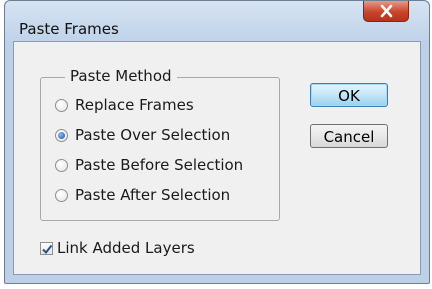 The image size is (432, 289). Describe the element at coordinates (153, 195) in the screenshot. I see `radio-label: Paste After Selection` at that location.